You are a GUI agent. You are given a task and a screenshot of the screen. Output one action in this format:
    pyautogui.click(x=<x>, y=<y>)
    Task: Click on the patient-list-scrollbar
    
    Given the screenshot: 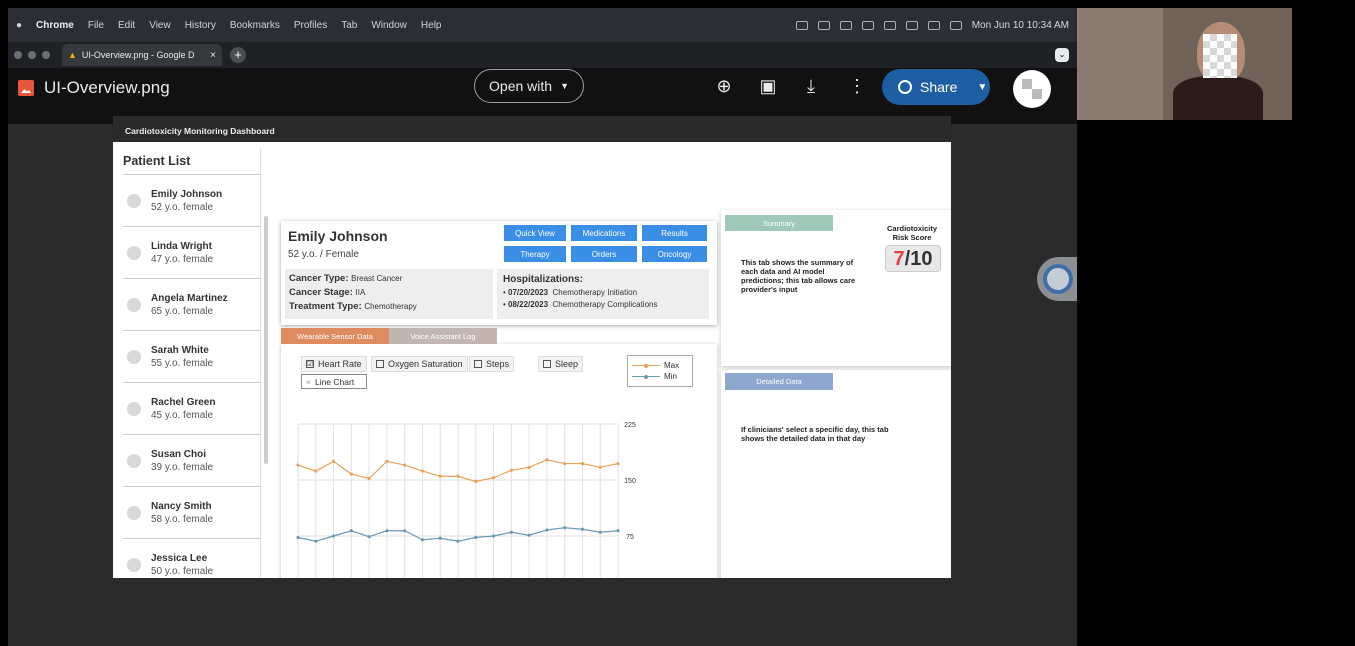 What is the action you would take?
    pyautogui.click(x=266, y=340)
    